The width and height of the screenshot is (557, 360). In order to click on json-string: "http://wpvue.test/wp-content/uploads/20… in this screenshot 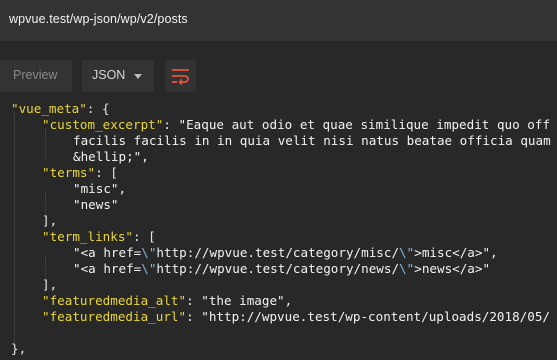, I will do `click(376, 316)`.